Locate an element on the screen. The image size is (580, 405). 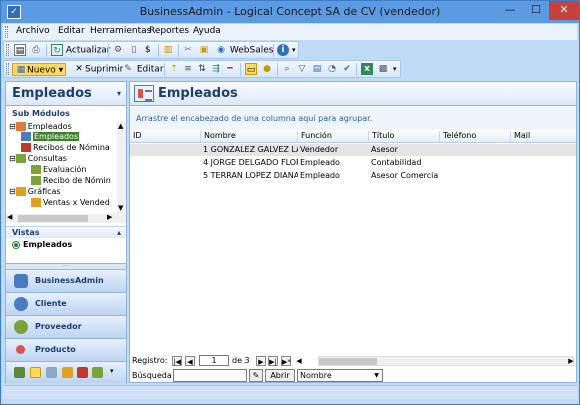
nav-businessadmin: BusinessAdmin is located at coordinates (66, 280).